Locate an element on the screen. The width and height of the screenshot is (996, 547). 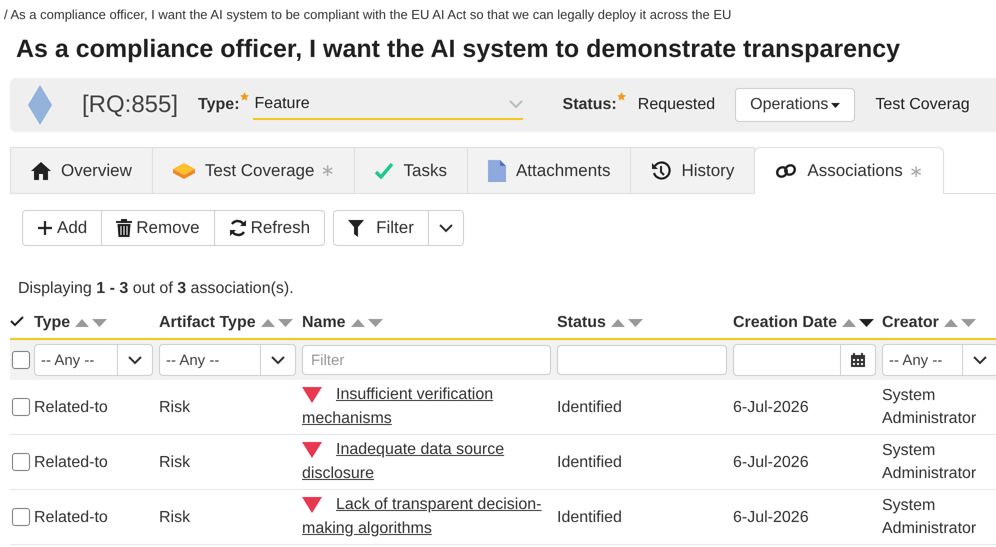
date-filter-field is located at coordinates (804, 360).